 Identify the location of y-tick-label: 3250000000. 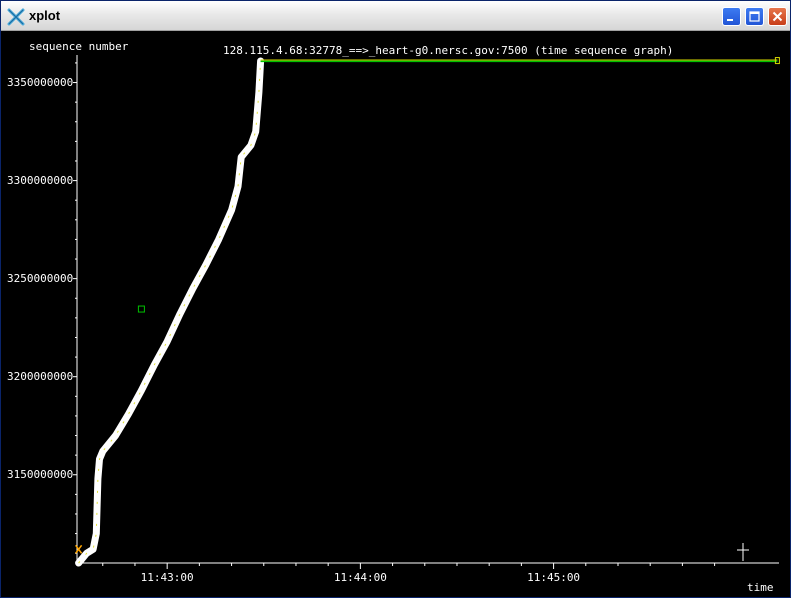
(40, 278).